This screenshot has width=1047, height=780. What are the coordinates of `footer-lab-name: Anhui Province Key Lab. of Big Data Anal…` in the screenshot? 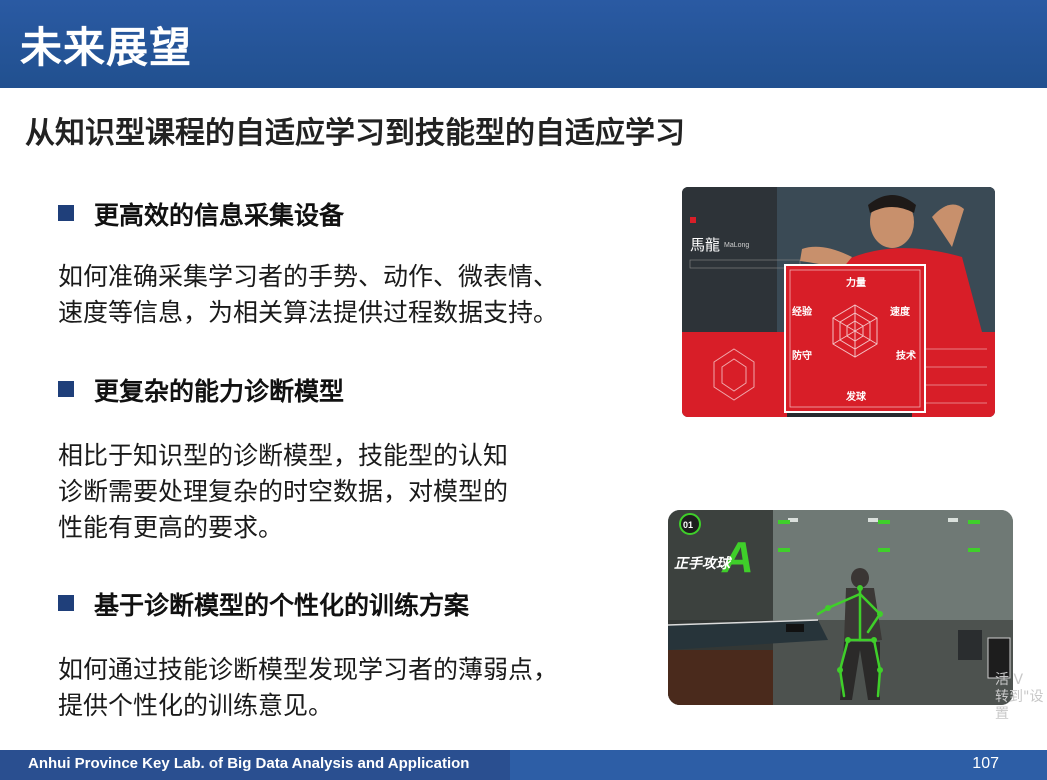 It's located at (249, 763).